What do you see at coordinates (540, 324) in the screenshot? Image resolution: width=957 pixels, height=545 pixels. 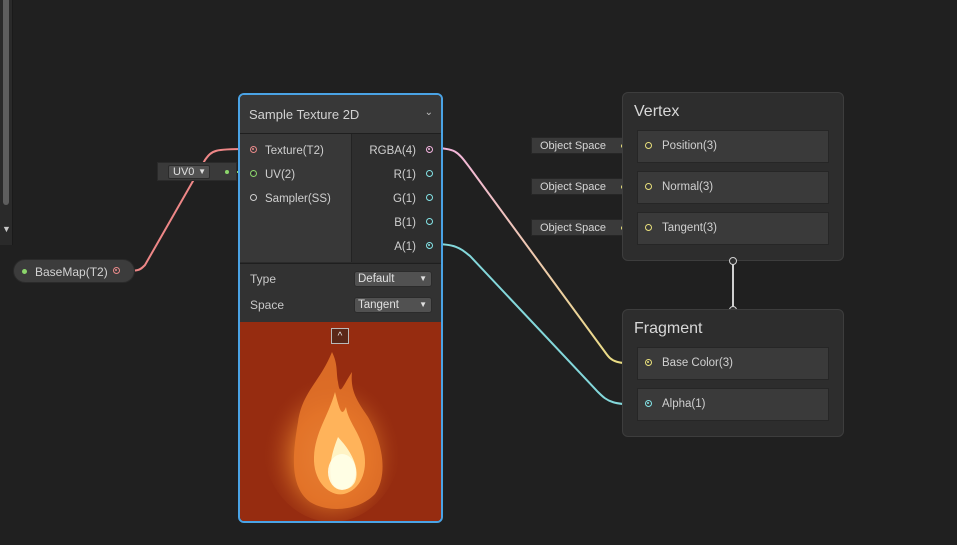 I see `alpha-to-alpha-wire` at bounding box center [540, 324].